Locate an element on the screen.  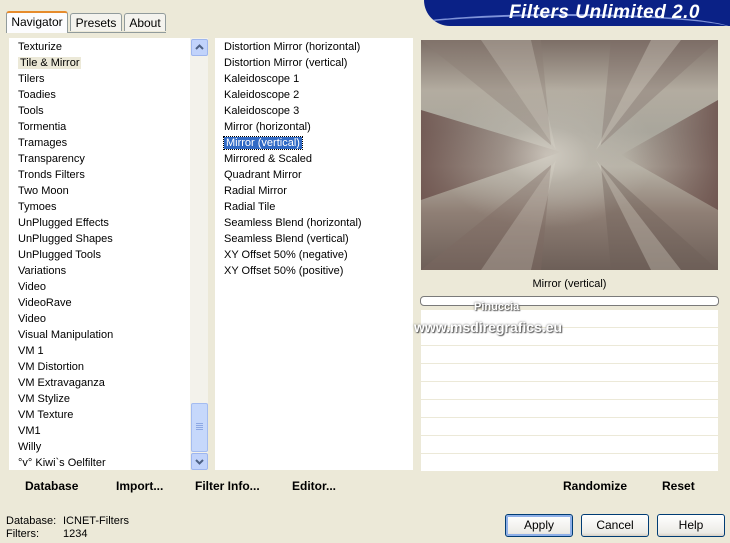
filter-item-label: Mirrored & Scaled is located at coordinates (268, 159).